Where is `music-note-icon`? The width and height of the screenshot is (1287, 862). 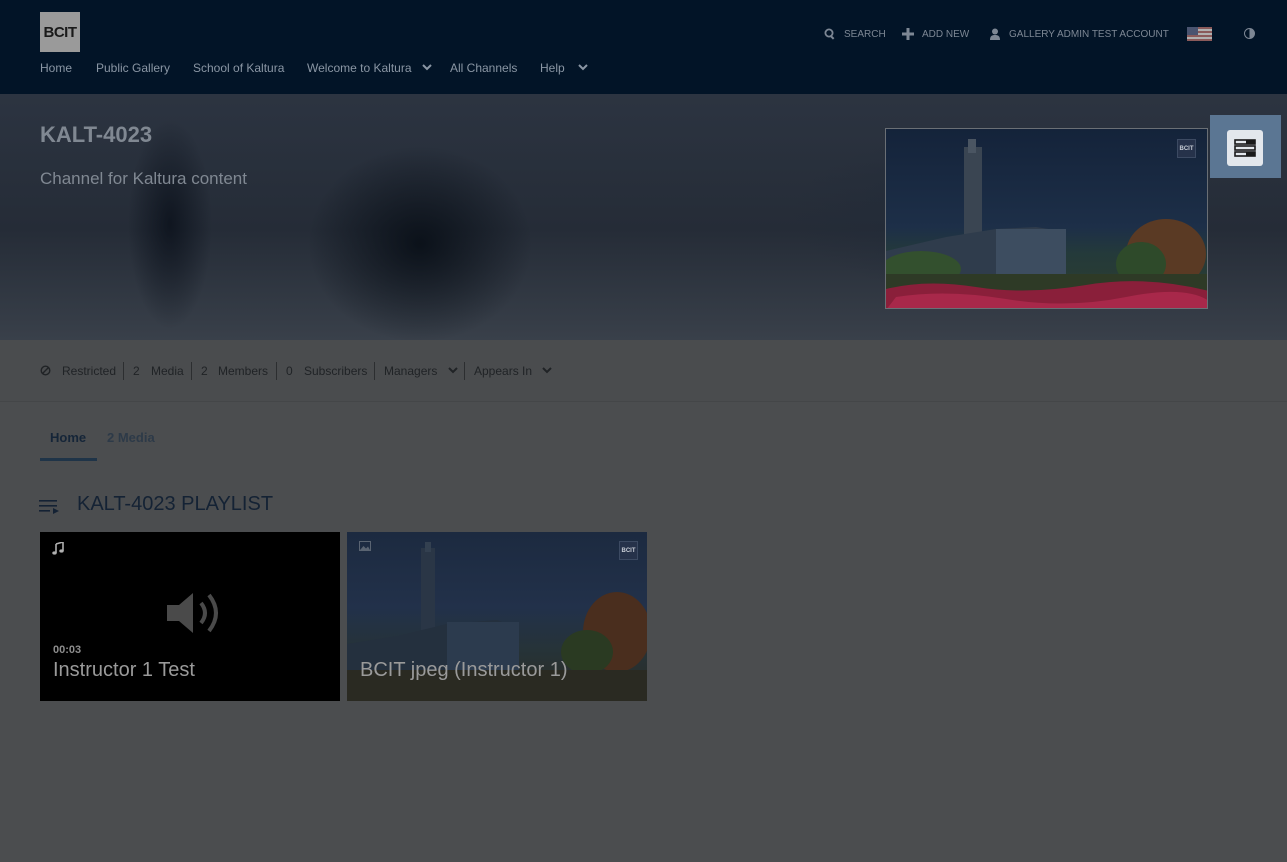
music-note-icon is located at coordinates (58, 548).